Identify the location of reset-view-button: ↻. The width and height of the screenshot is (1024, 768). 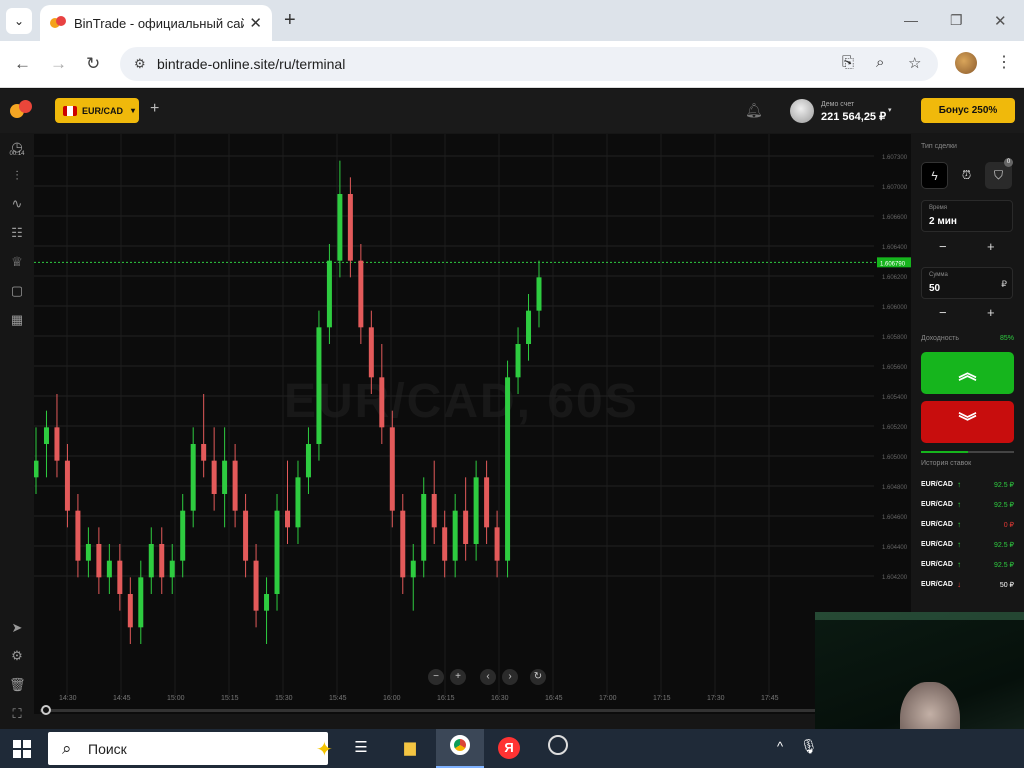
(538, 677).